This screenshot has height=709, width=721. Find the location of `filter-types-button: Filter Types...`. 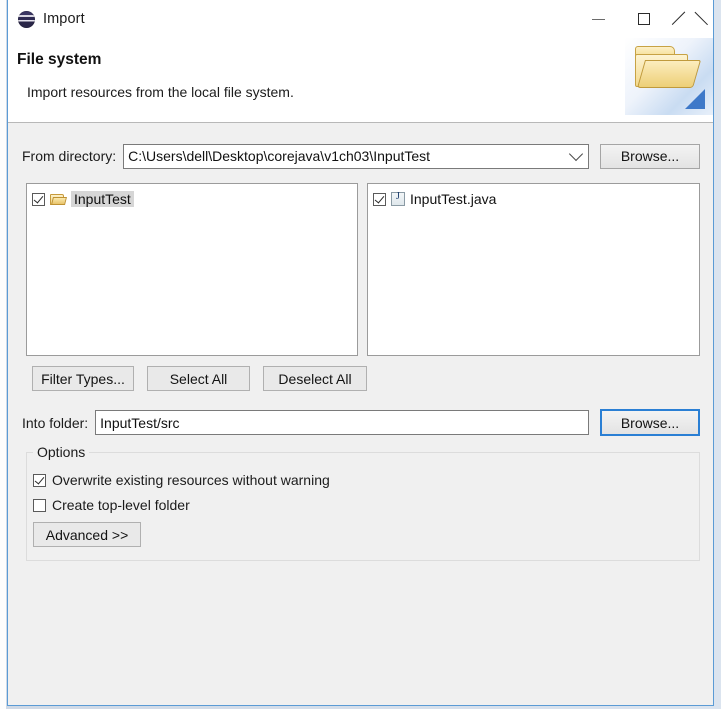

filter-types-button: Filter Types... is located at coordinates (83, 378).